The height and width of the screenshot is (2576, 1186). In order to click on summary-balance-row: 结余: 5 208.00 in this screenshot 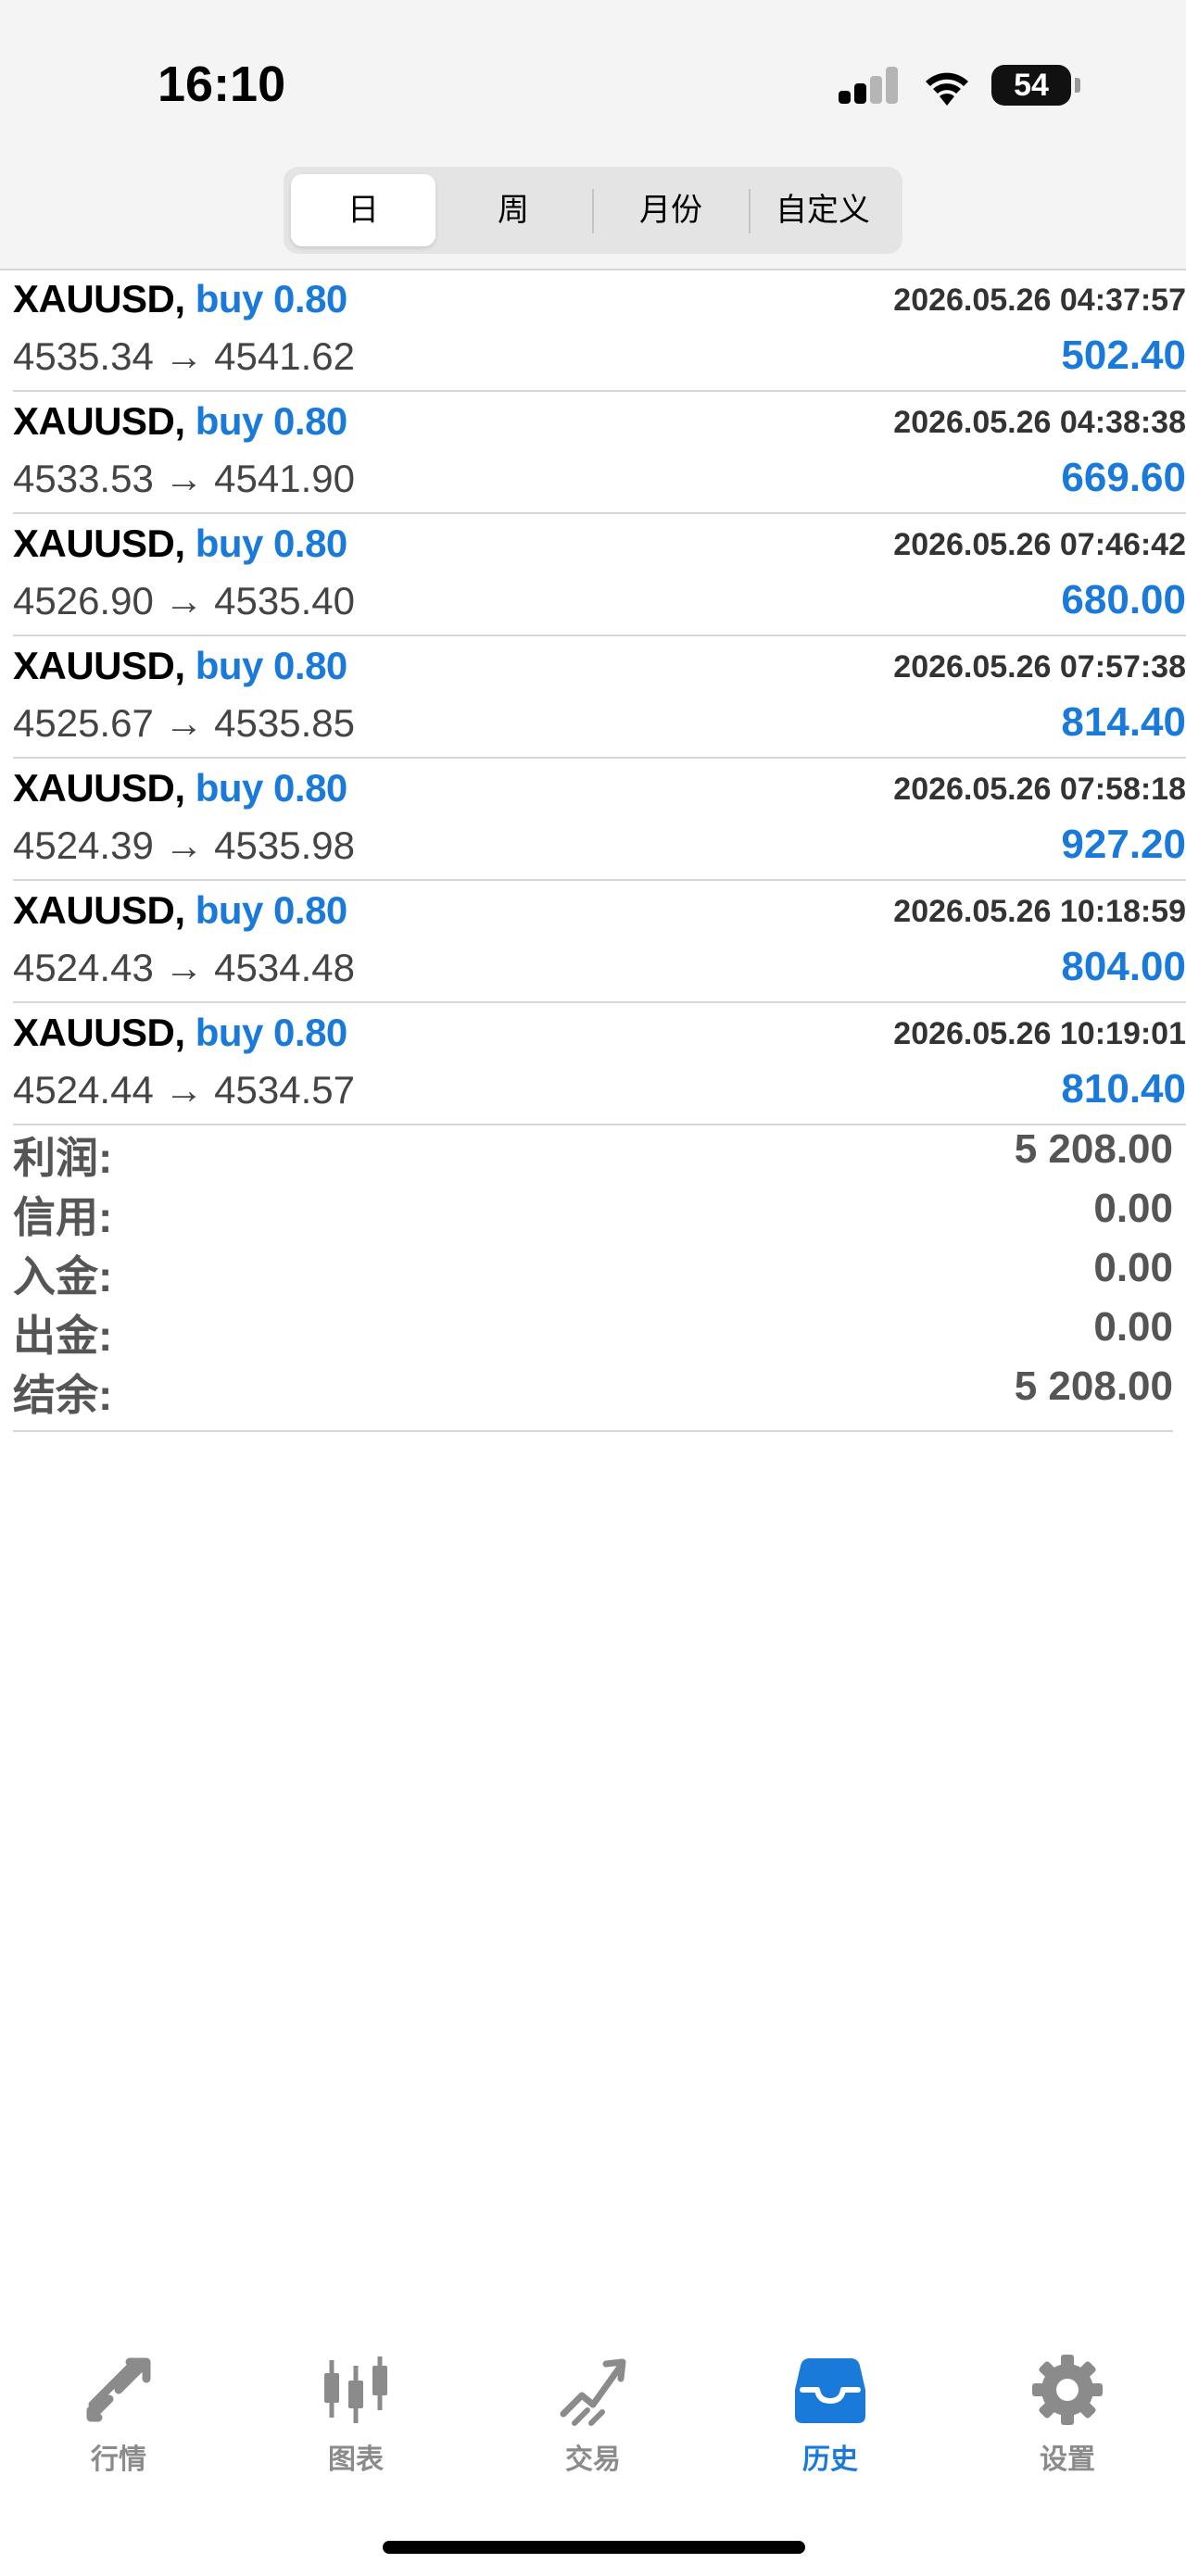, I will do `click(593, 1388)`.